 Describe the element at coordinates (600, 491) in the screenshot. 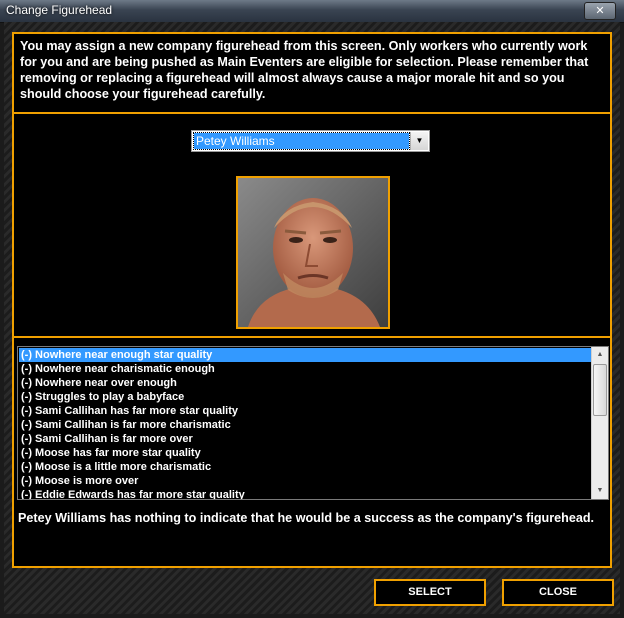

I see `scroll-down-icon: ▼` at that location.